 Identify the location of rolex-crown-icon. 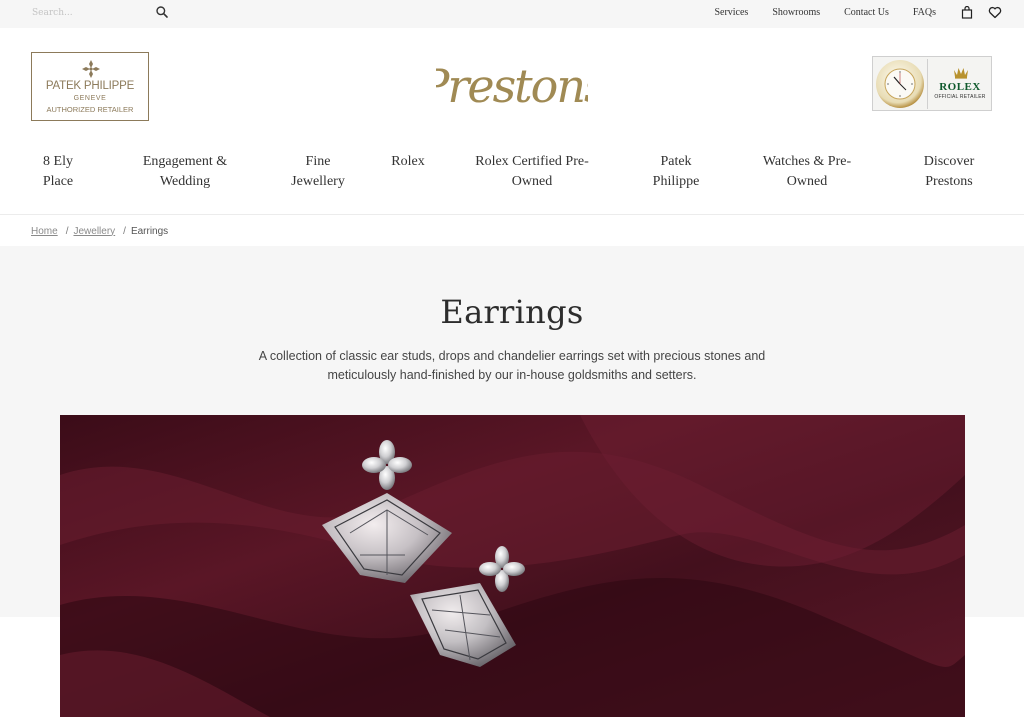
(961, 72).